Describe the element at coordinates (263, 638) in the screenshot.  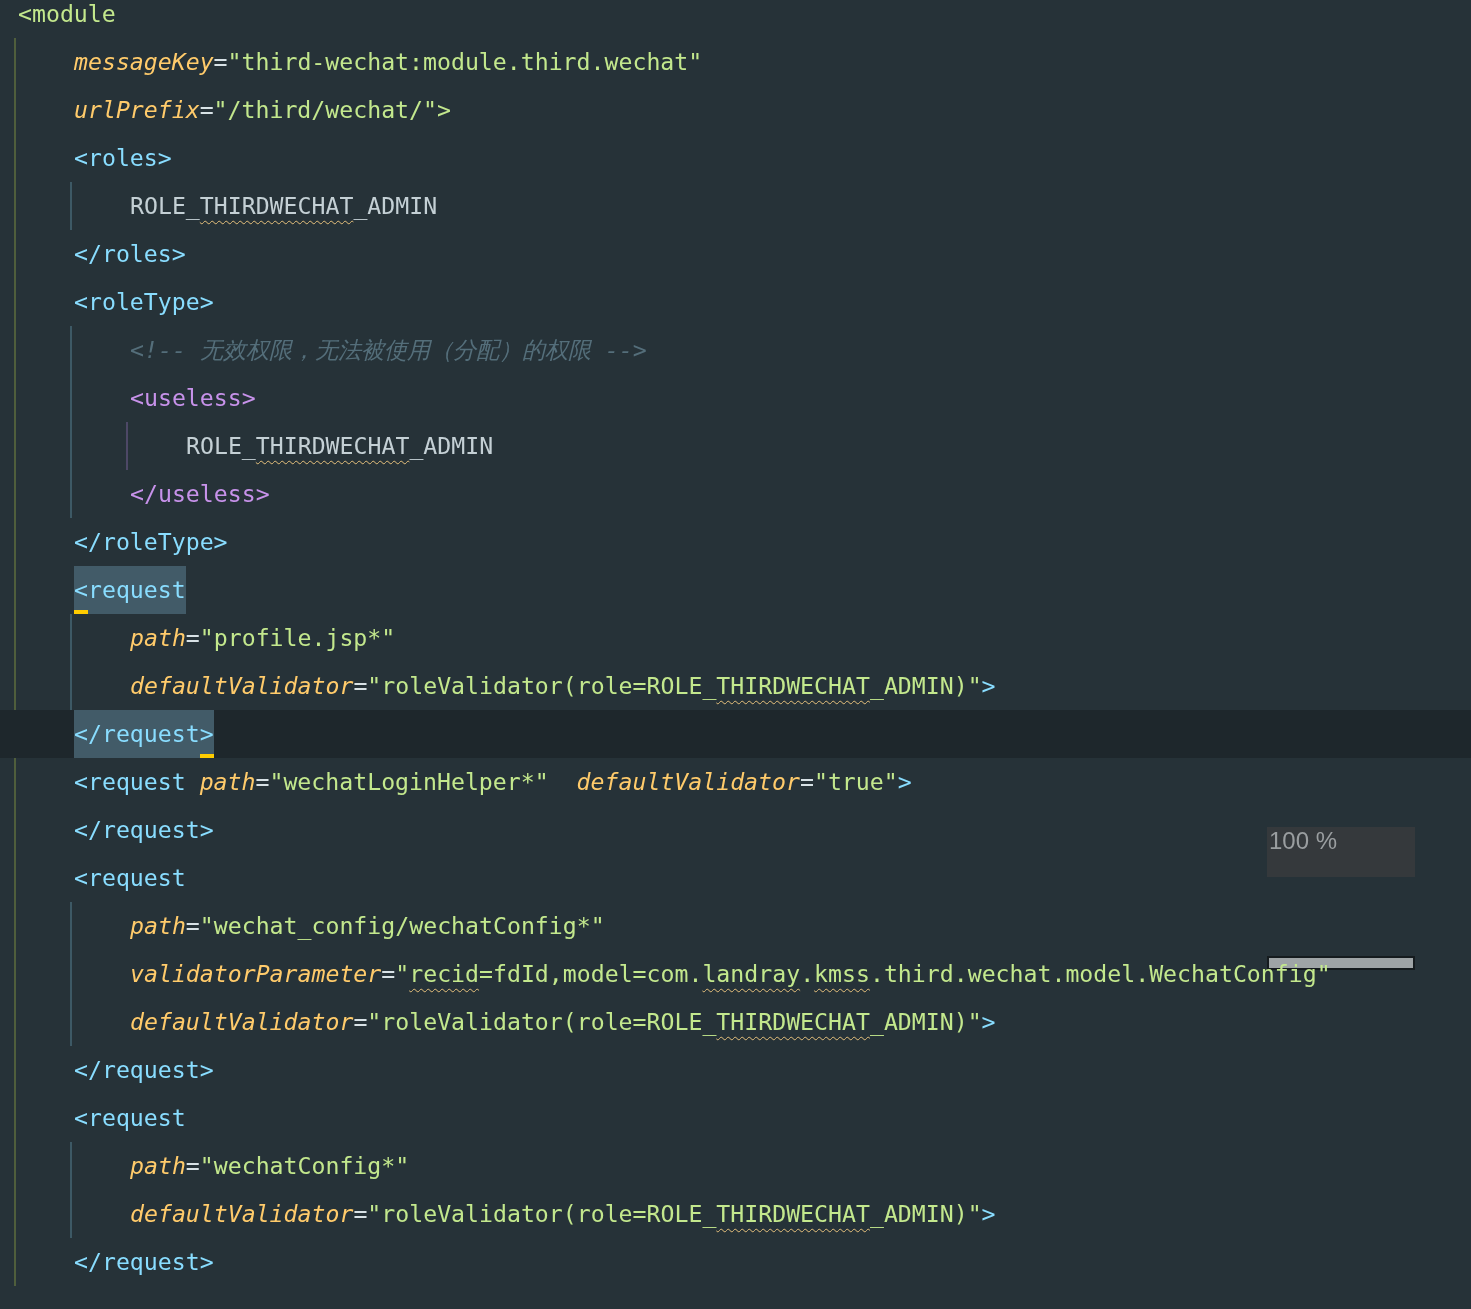
I see `code-line: path="profile.jsp*"` at that location.